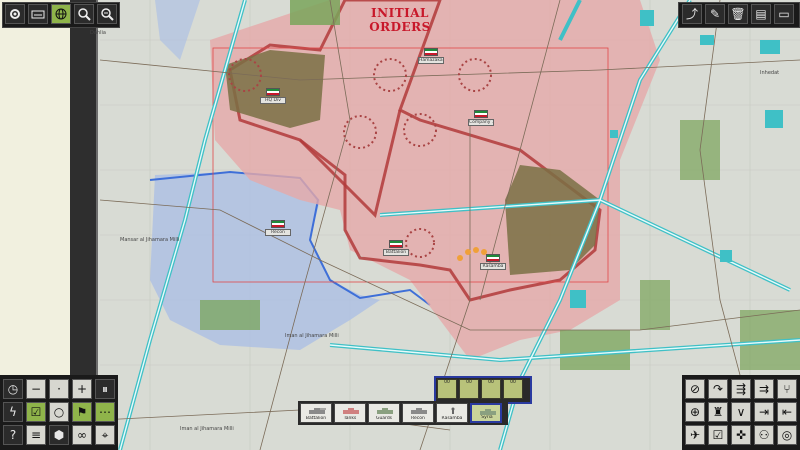  I want to click on enter-icon: ⇥, so click(764, 412).